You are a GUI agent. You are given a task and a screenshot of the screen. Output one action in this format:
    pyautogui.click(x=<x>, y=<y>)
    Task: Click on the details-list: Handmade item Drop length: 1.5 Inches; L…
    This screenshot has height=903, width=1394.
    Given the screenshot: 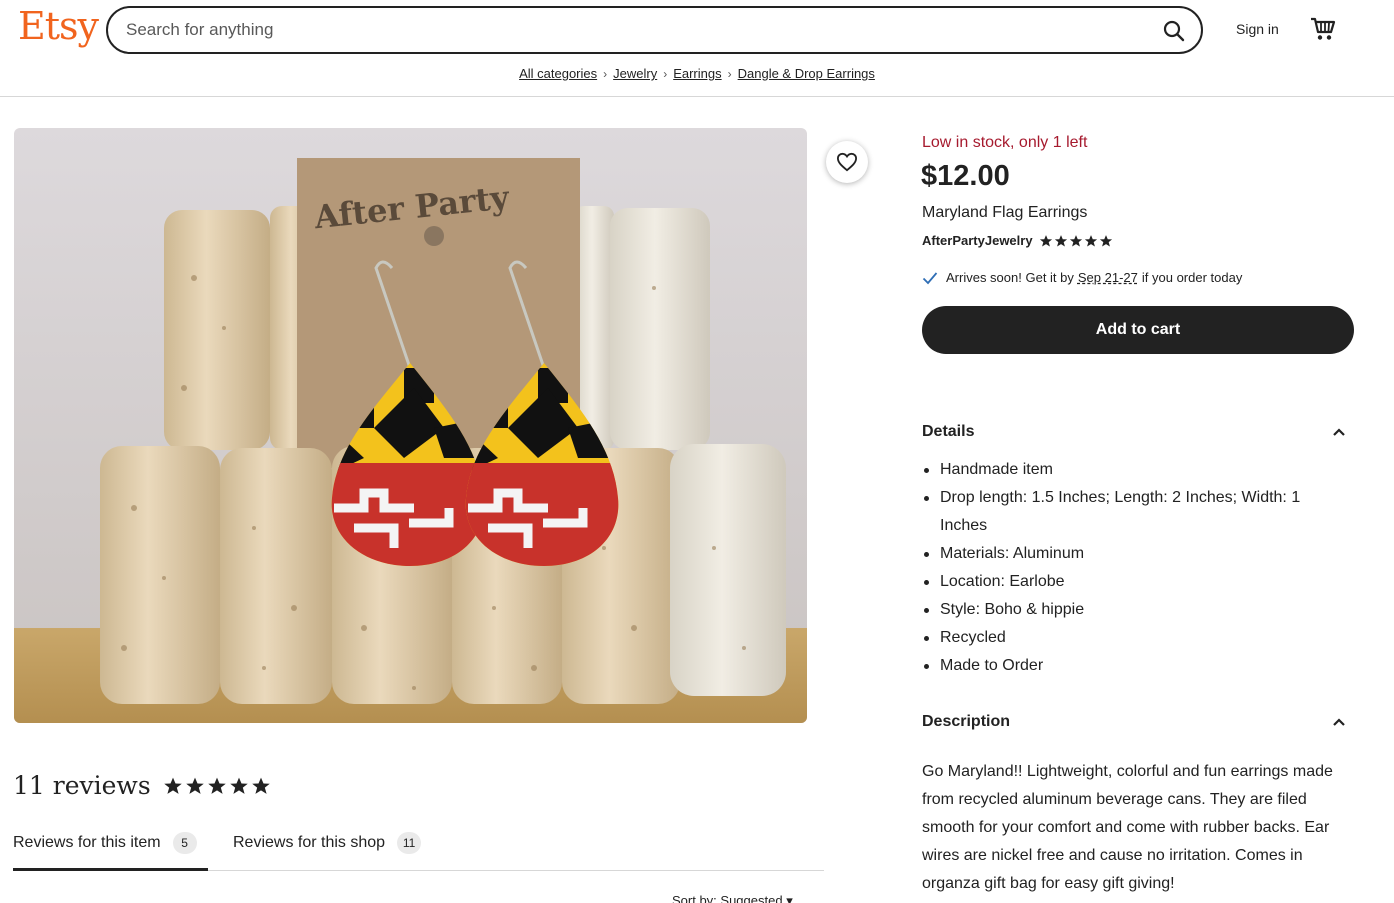 What is the action you would take?
    pyautogui.click(x=1132, y=568)
    